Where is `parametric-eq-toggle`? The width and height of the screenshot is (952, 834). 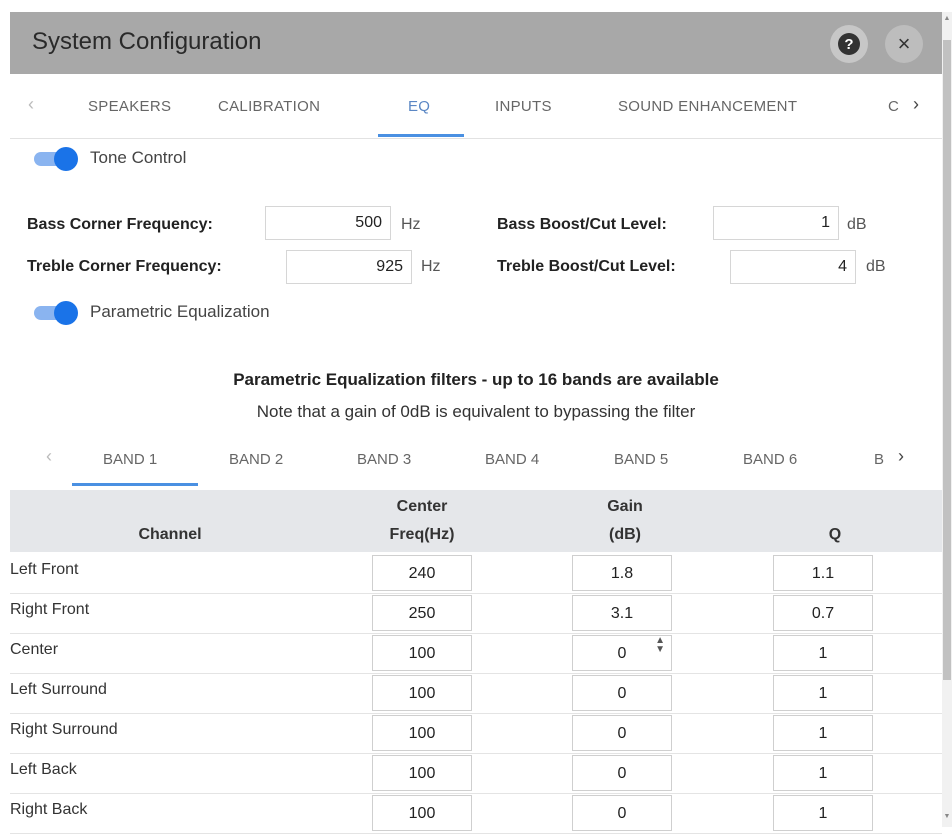
parametric-eq-toggle is located at coordinates (56, 313).